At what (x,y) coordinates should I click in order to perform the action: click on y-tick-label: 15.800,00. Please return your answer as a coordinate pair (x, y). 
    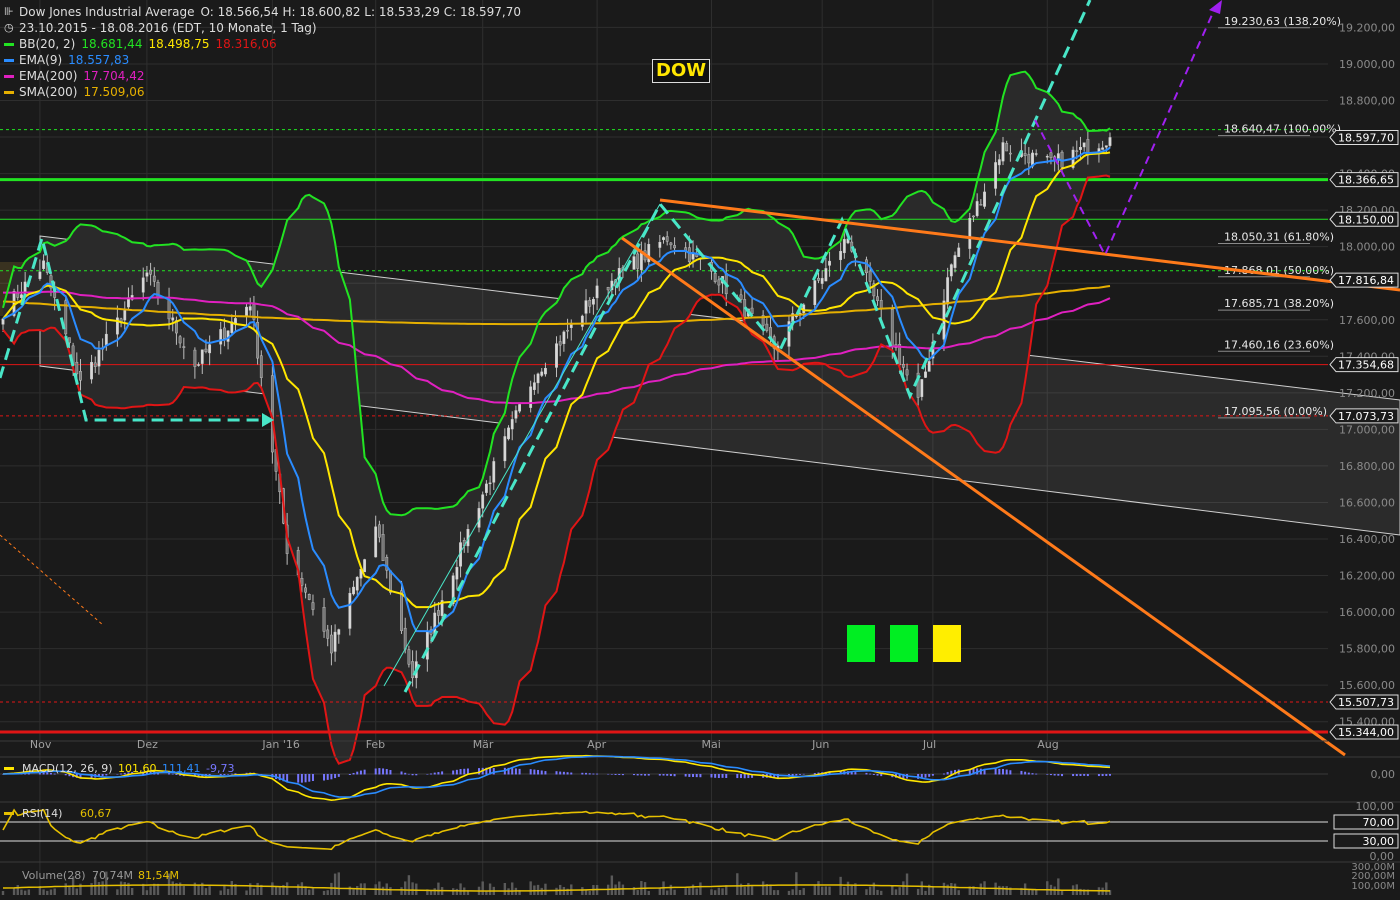
    Looking at the image, I should click on (1367, 649).